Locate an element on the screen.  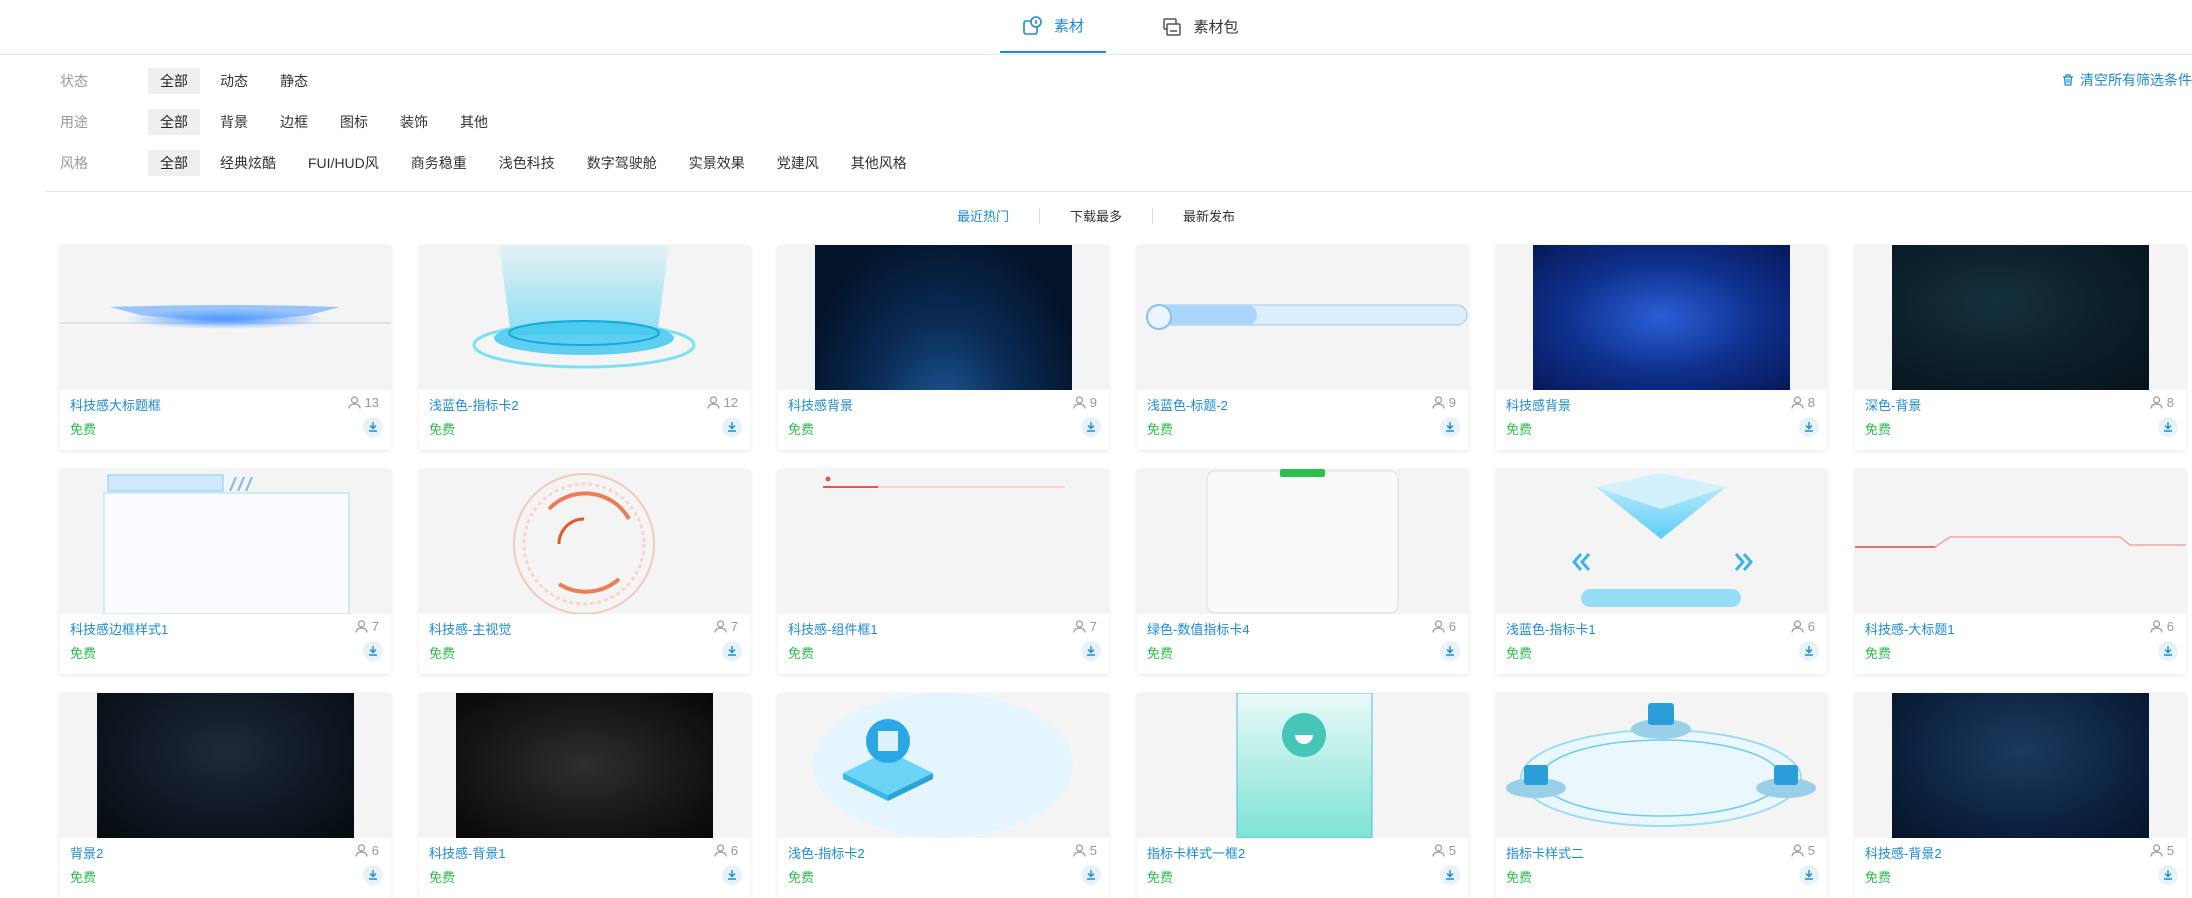
card-title: 科技感大标题框 is located at coordinates (115, 404).